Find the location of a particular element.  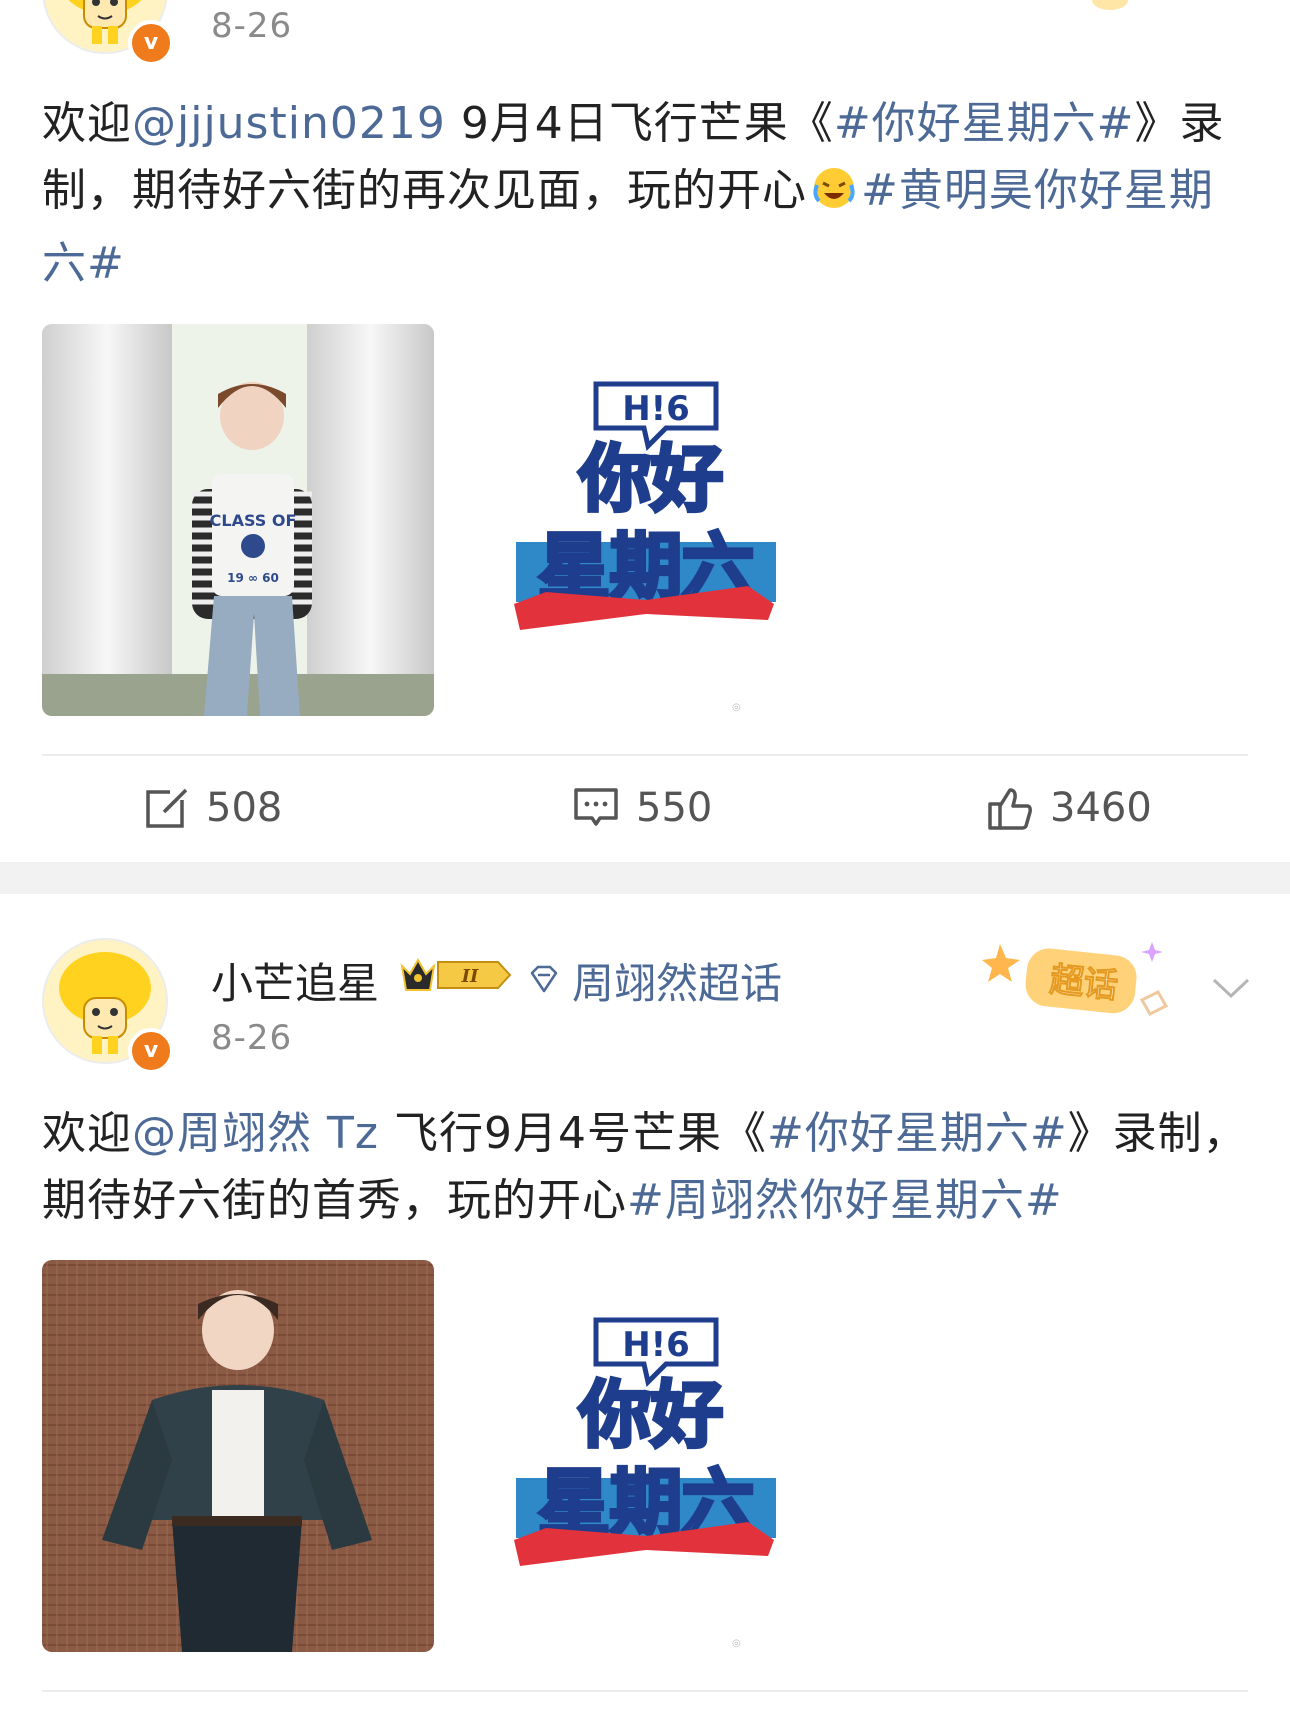

supertopic-sticker-text: 超话 is located at coordinates (1084, 983).